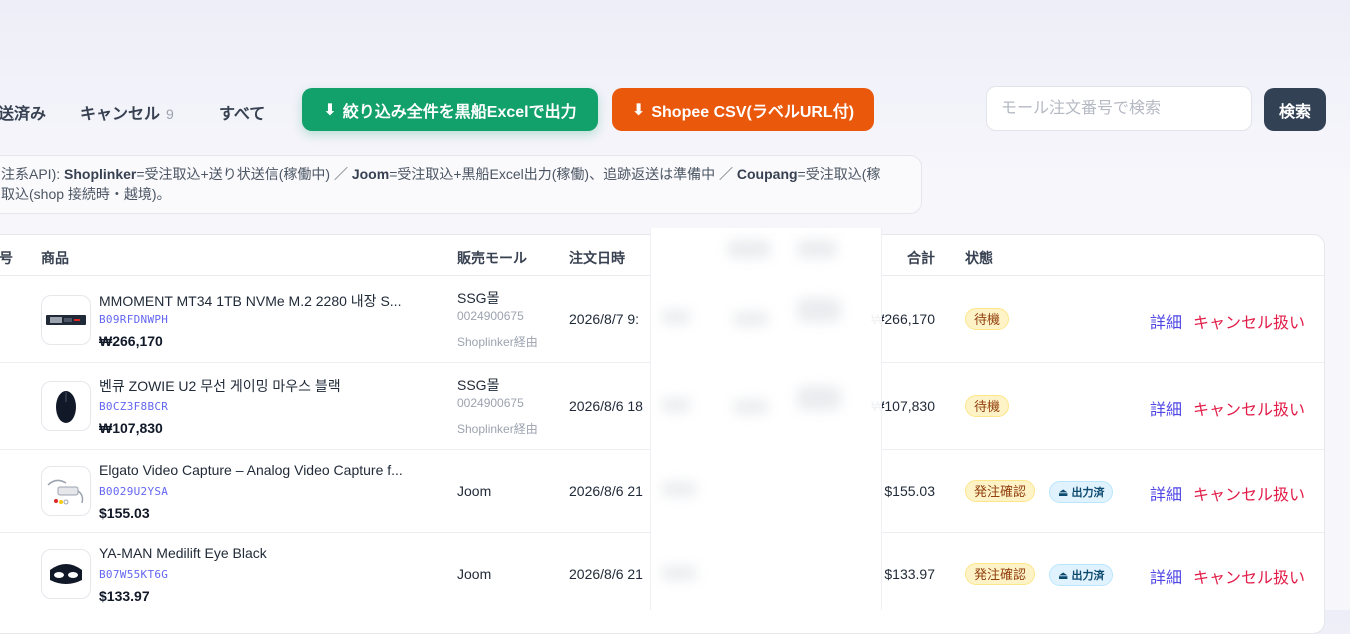 The height and width of the screenshot is (634, 1350). What do you see at coordinates (766, 419) in the screenshot?
I see `redacted-overlay` at bounding box center [766, 419].